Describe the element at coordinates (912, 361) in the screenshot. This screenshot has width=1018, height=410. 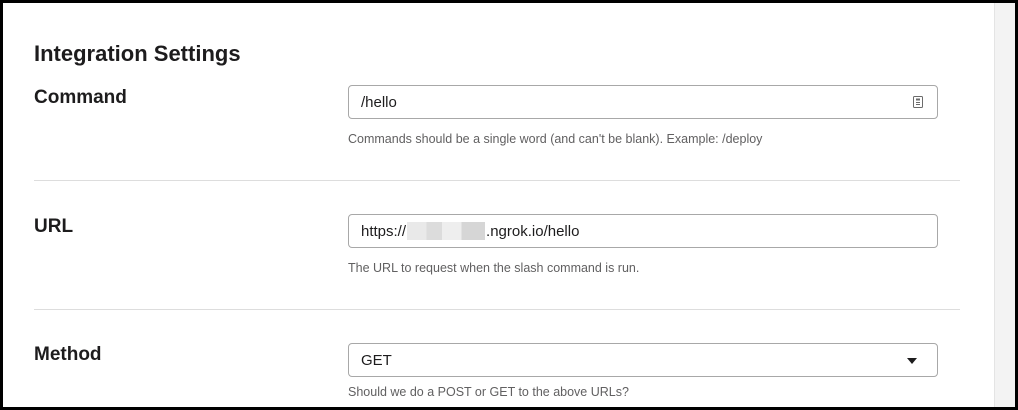
I see `caret-down-icon` at that location.